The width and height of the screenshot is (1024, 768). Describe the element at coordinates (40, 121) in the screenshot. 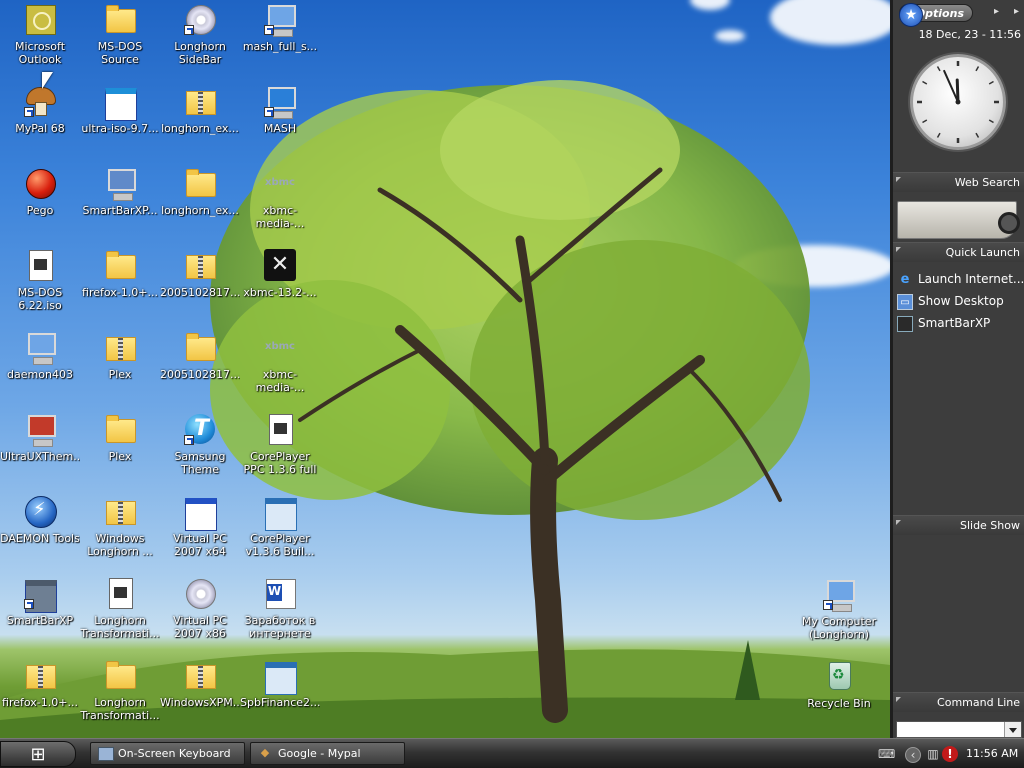

I see `desktop-icon: MyPal 68` at that location.